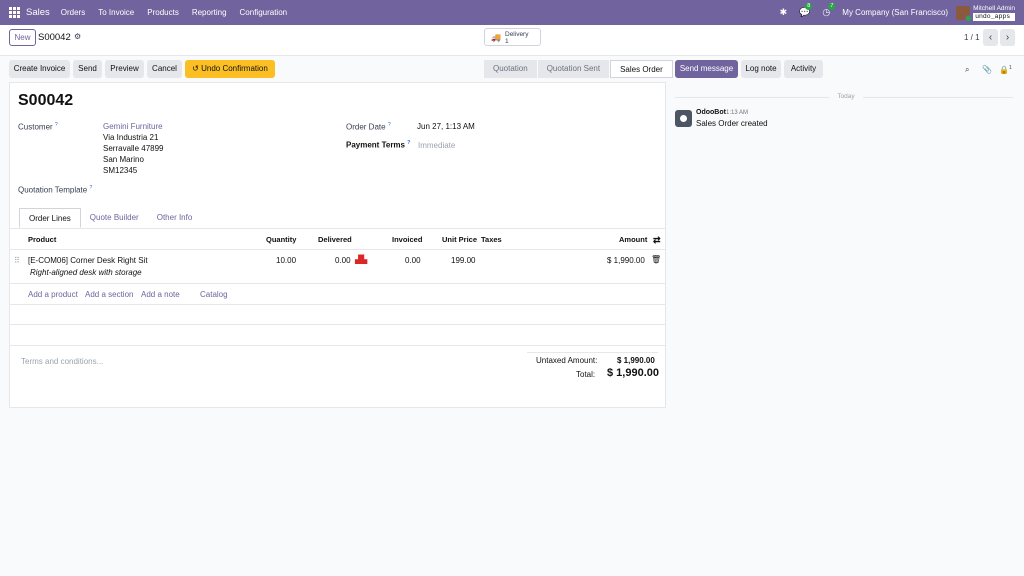 This screenshot has width=1024, height=576. I want to click on untaxed-amount-label: Untaxed Amount:, so click(567, 360).